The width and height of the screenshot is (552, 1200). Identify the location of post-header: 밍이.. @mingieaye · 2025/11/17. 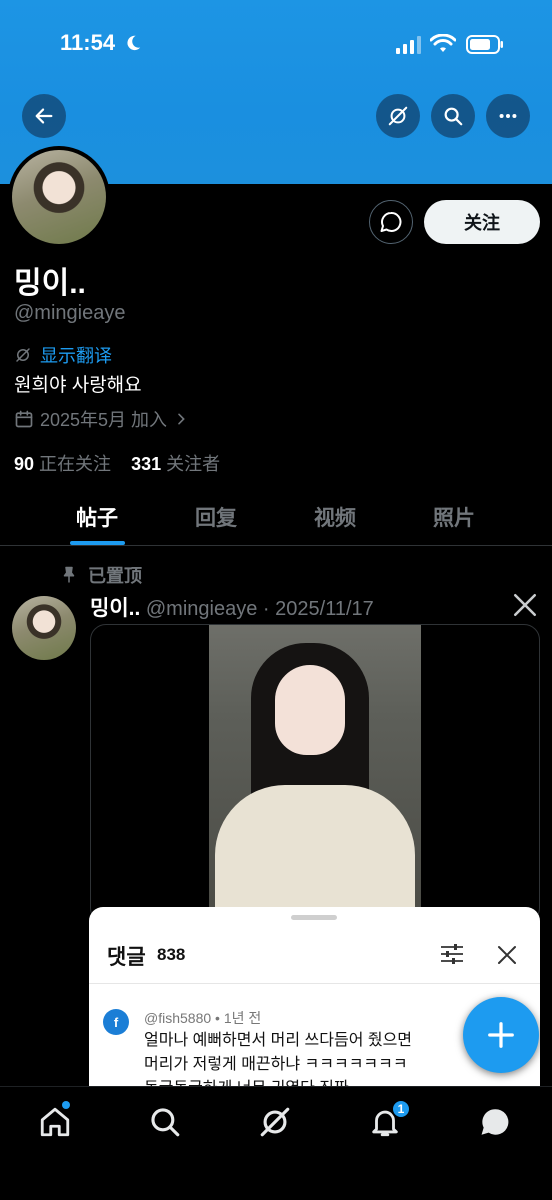
(232, 607).